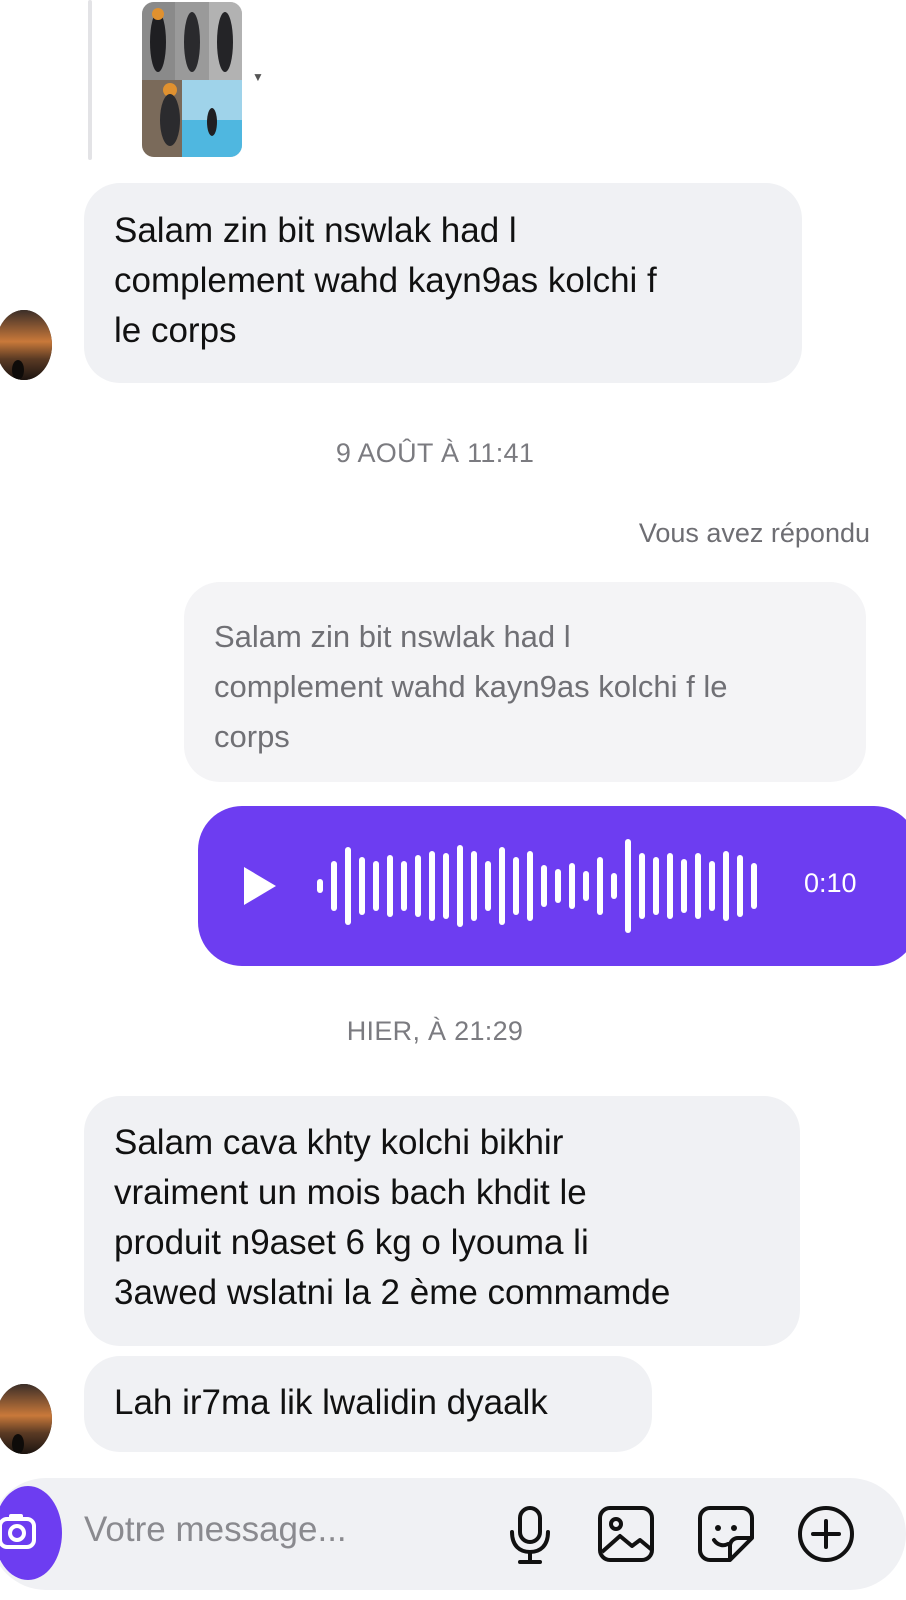  I want to click on camera-icon, so click(18, 1531).